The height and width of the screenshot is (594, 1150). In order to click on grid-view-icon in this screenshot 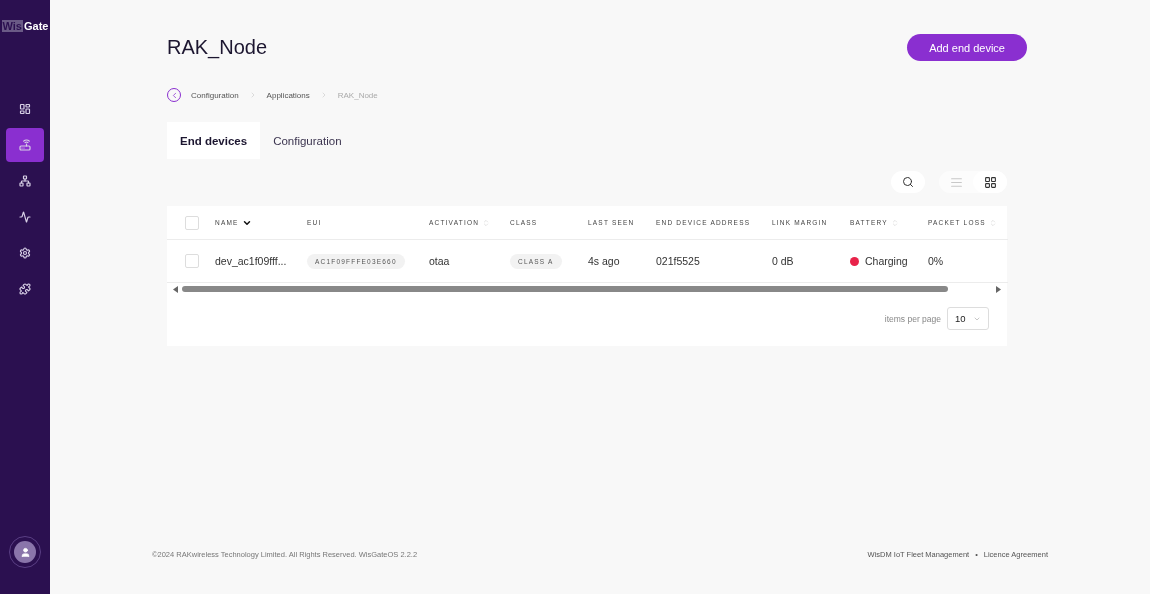, I will do `click(990, 182)`.